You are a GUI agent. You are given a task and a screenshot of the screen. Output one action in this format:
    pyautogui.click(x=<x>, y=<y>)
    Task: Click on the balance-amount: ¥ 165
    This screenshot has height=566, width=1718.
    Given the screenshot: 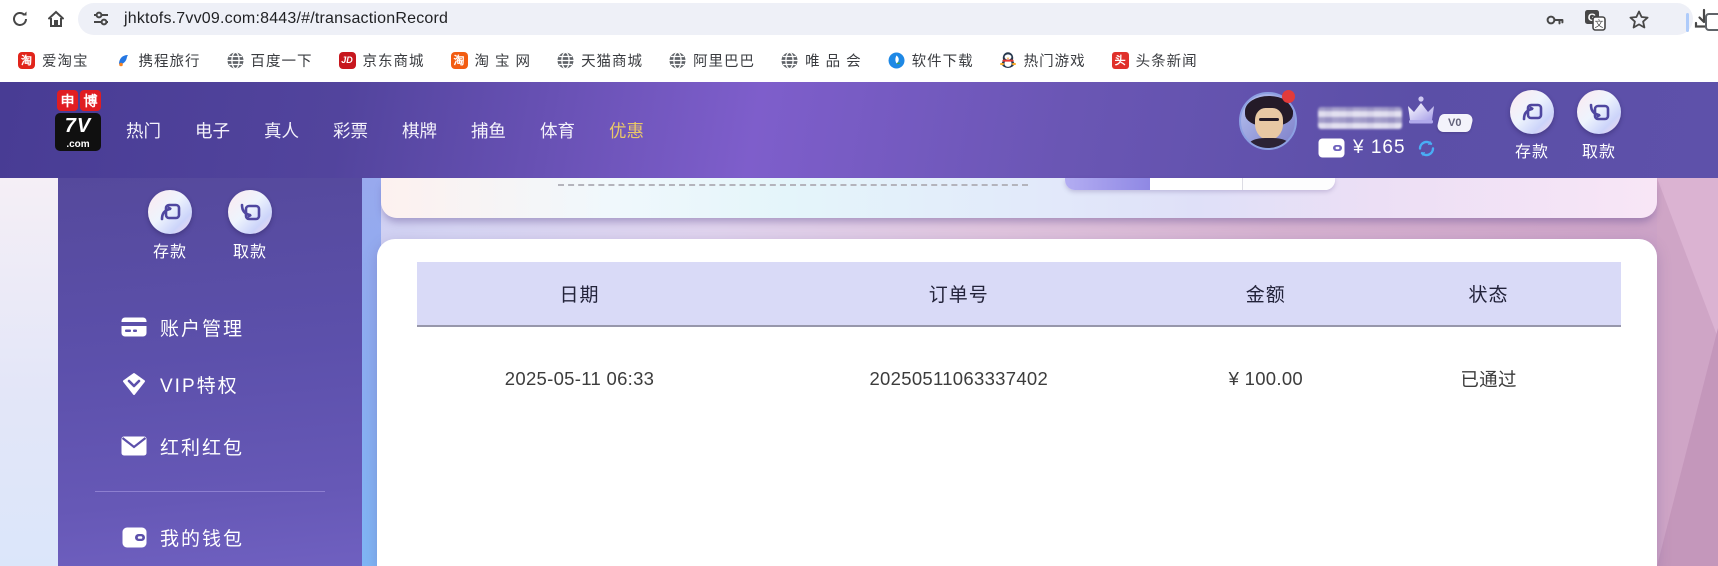 What is the action you would take?
    pyautogui.click(x=1379, y=147)
    